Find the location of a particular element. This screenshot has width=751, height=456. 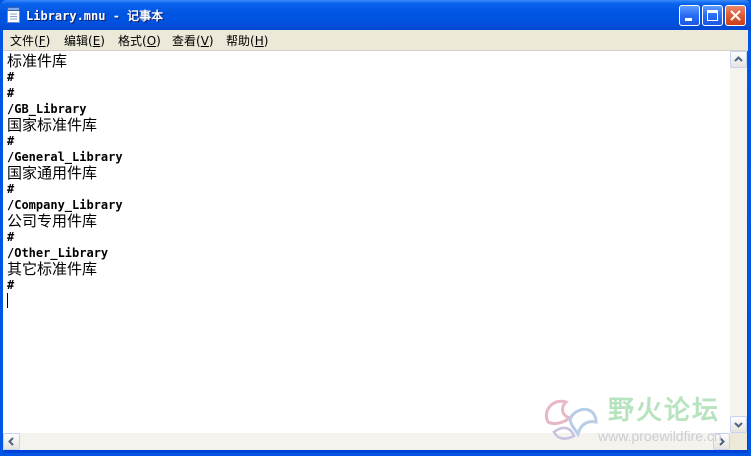

menu-help: 帮助(H) is located at coordinates (247, 40).